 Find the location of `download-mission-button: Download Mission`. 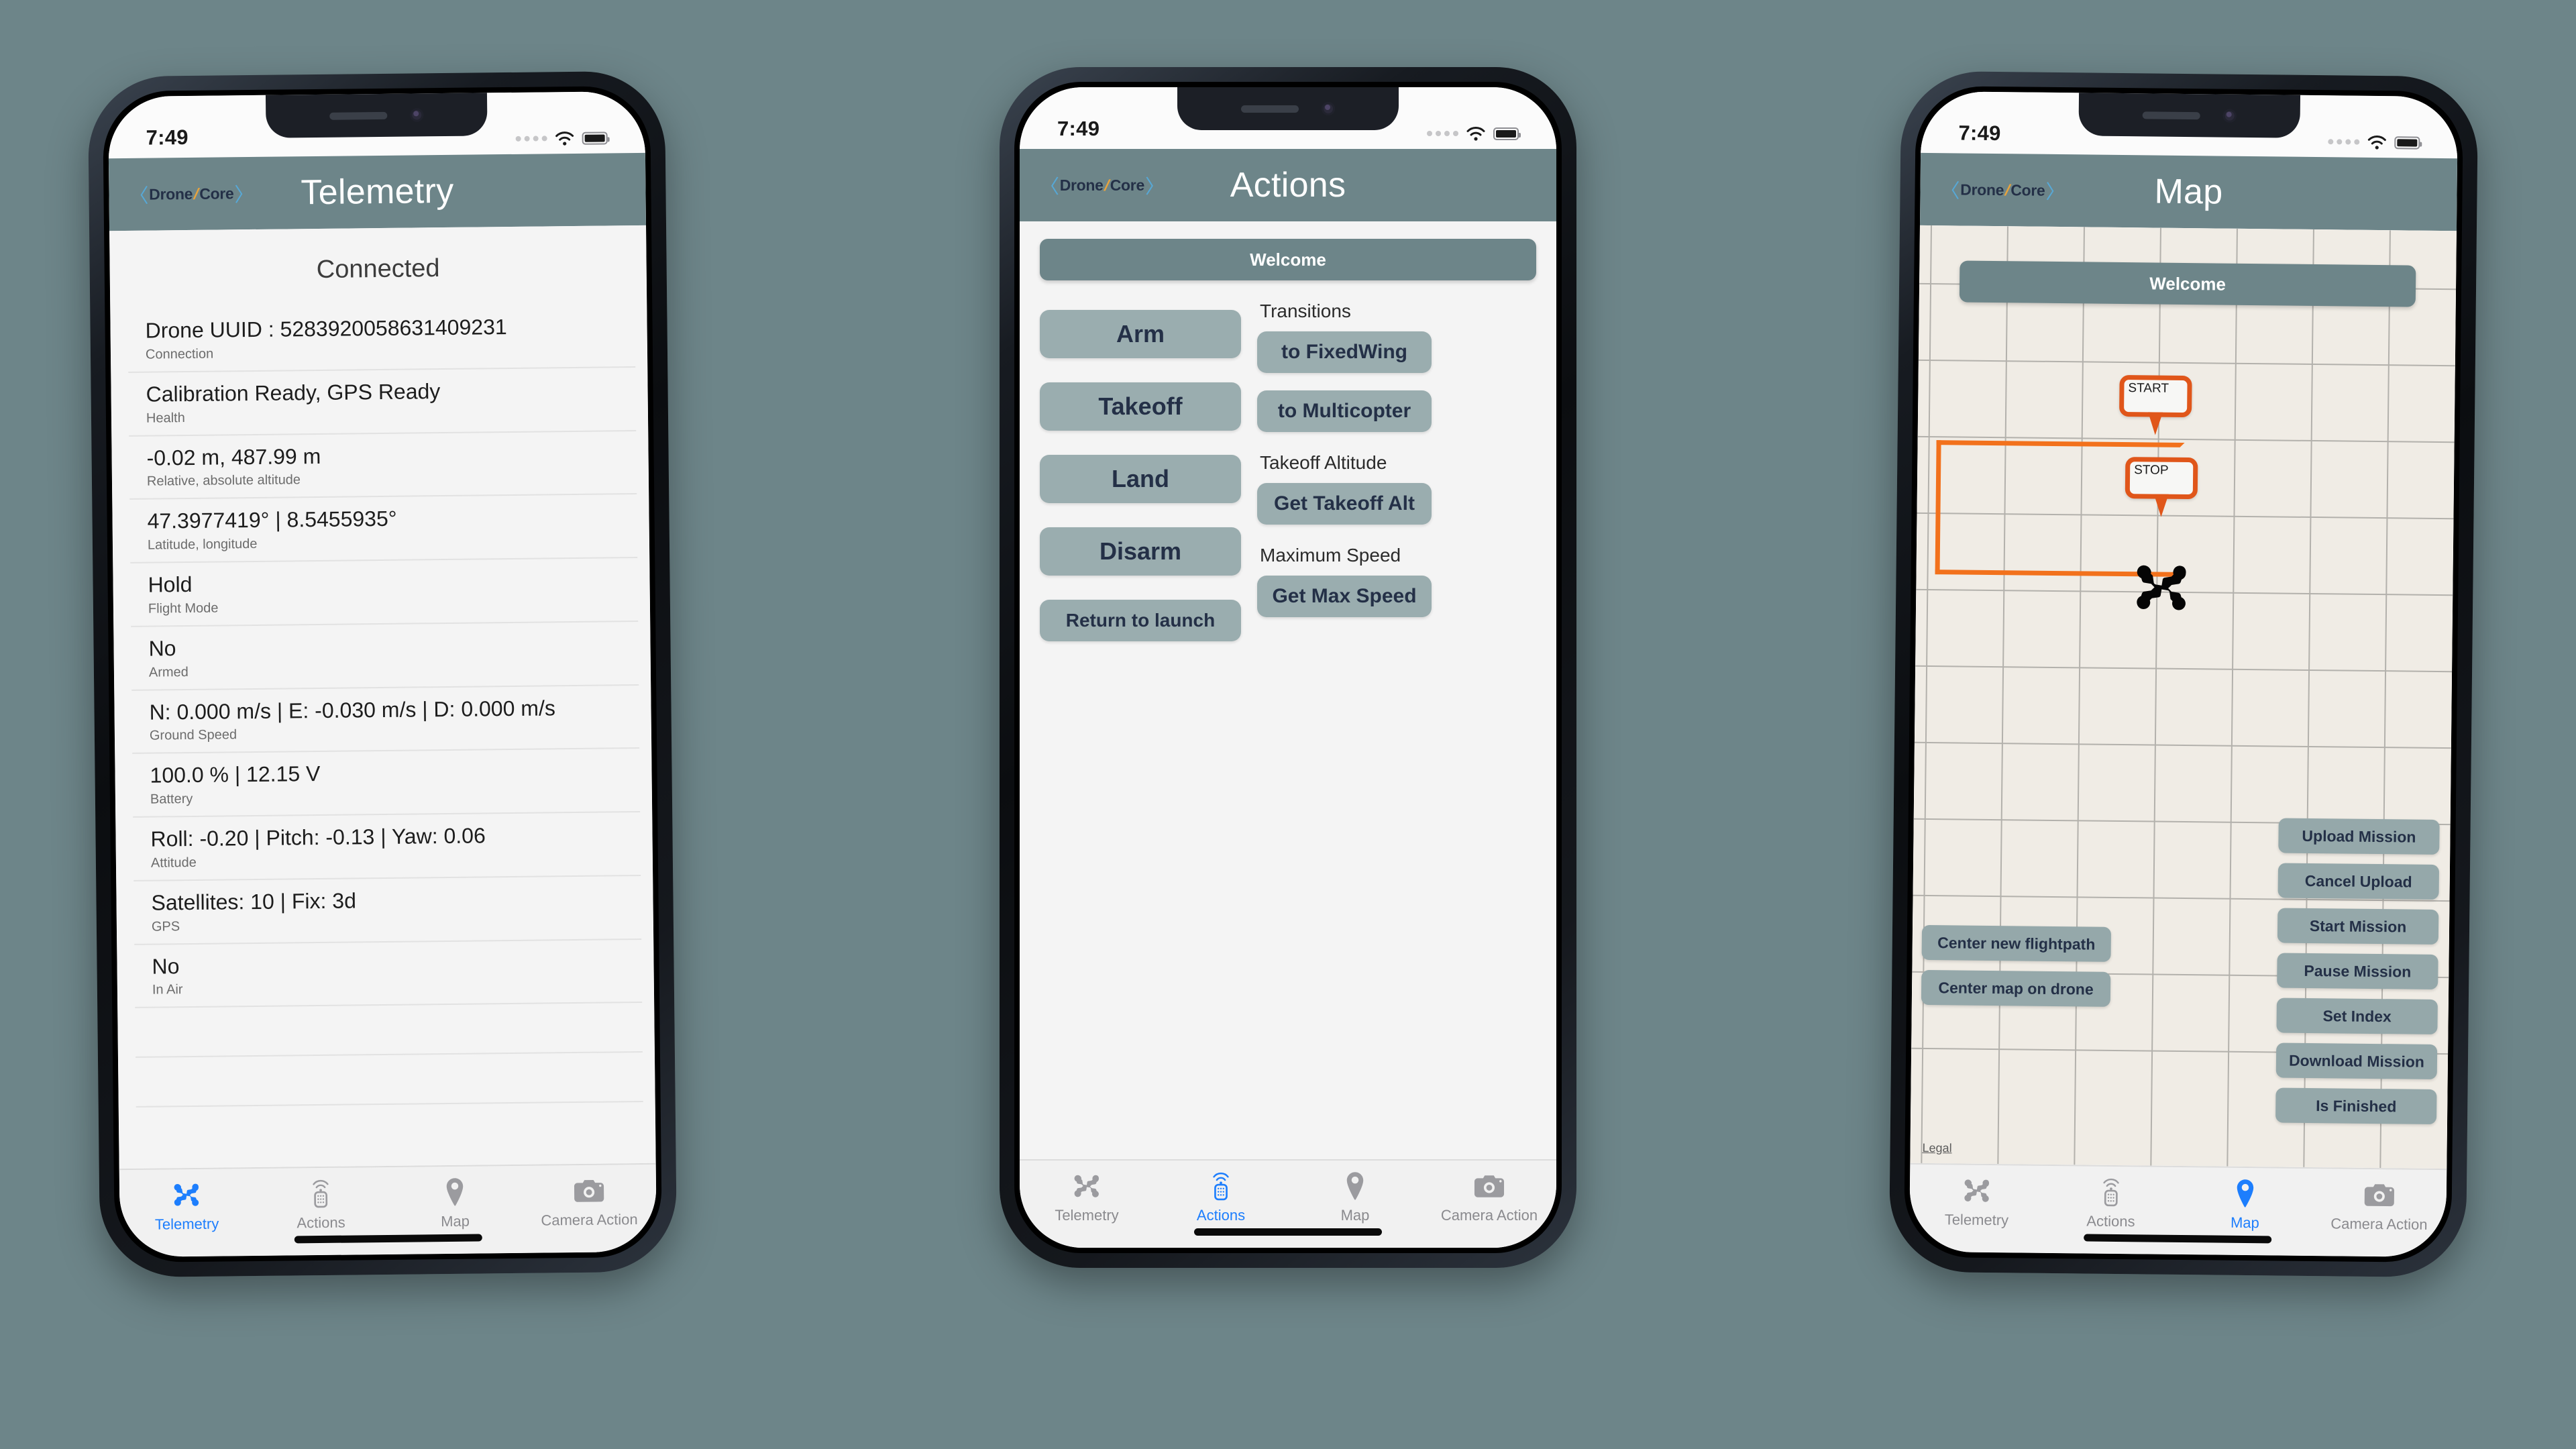

download-mission-button: Download Mission is located at coordinates (2356, 1060).